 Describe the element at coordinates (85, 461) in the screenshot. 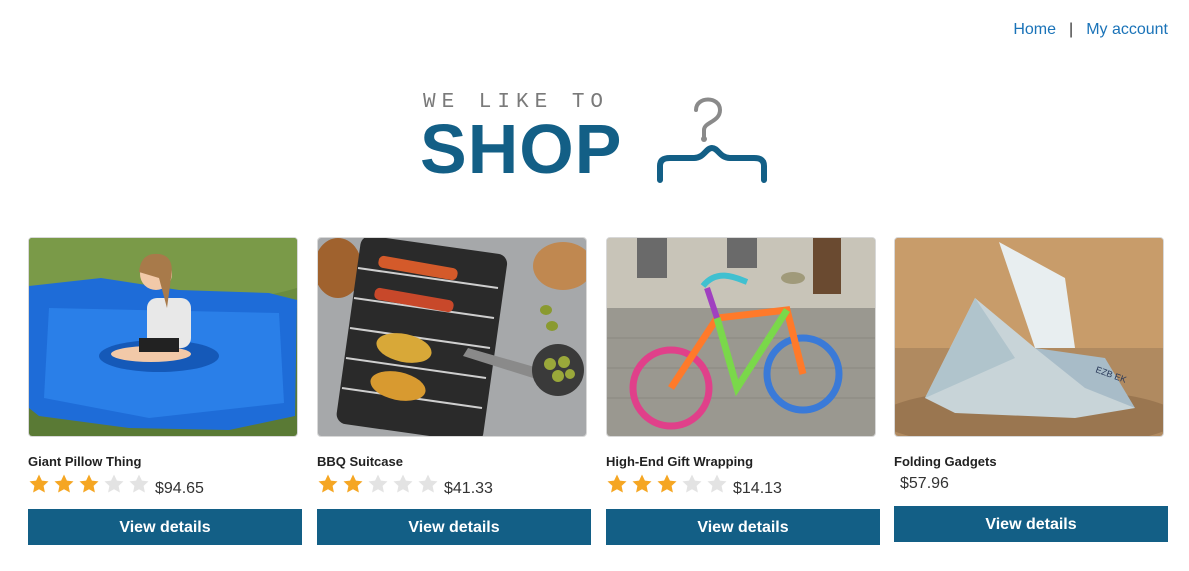

I see `product-name: Giant Pillow Thing` at that location.